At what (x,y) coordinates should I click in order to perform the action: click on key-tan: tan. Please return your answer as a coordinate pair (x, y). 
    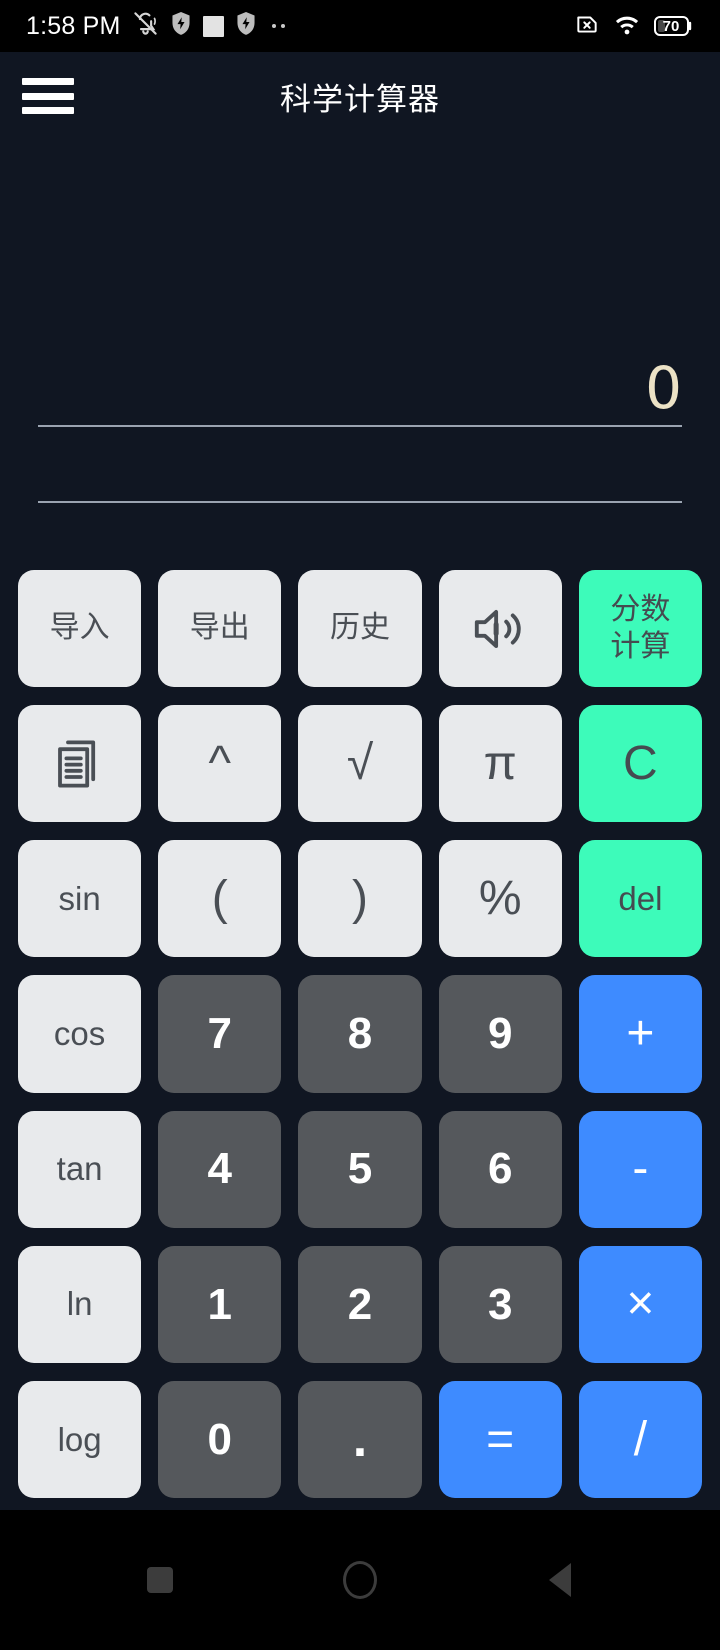
    Looking at the image, I should click on (80, 1169).